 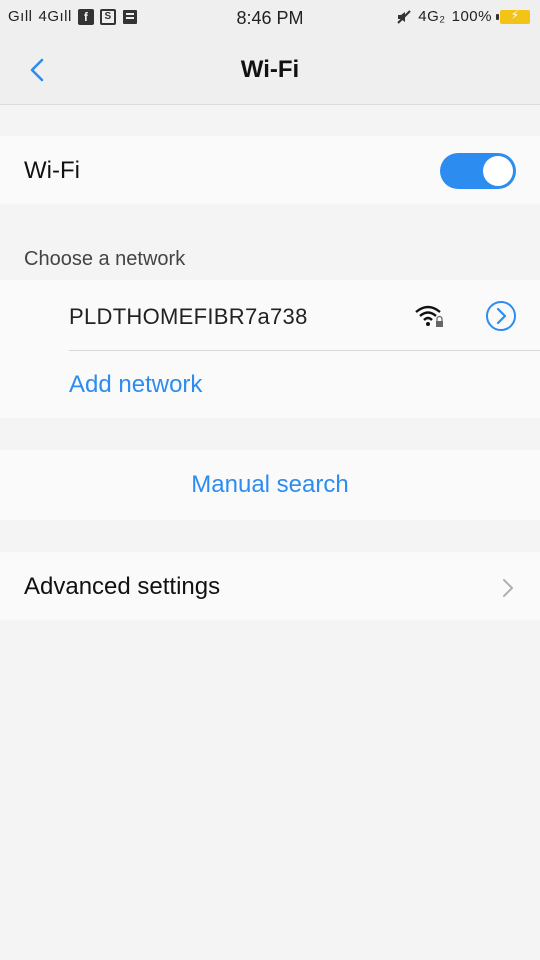 What do you see at coordinates (270, 18) in the screenshot?
I see `status-bar: Gıll 4Gıll f S 8:46 PM 4G₂ 100% ⚡` at bounding box center [270, 18].